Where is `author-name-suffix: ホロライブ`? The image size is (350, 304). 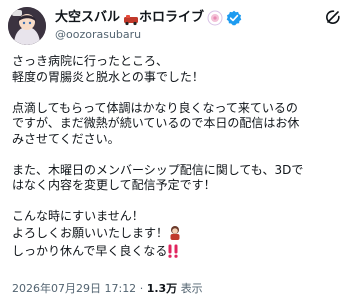
author-name-suffix: ホロライブ is located at coordinates (171, 18).